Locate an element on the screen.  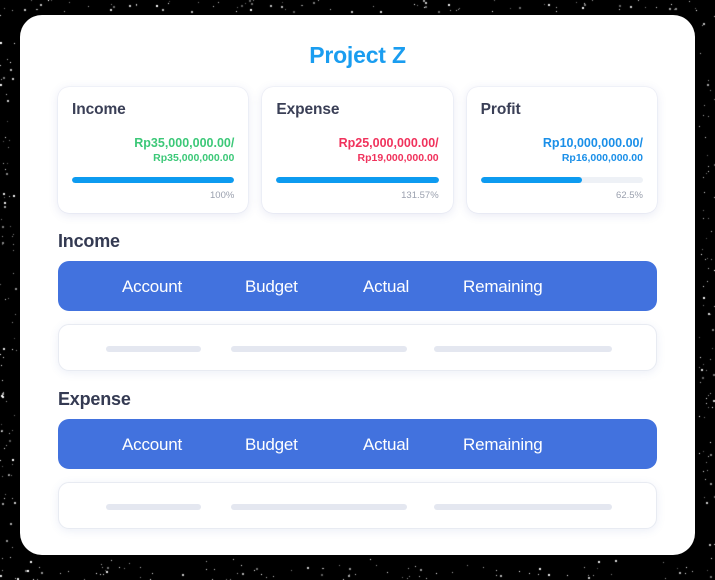
section-title: Expense is located at coordinates (94, 399).